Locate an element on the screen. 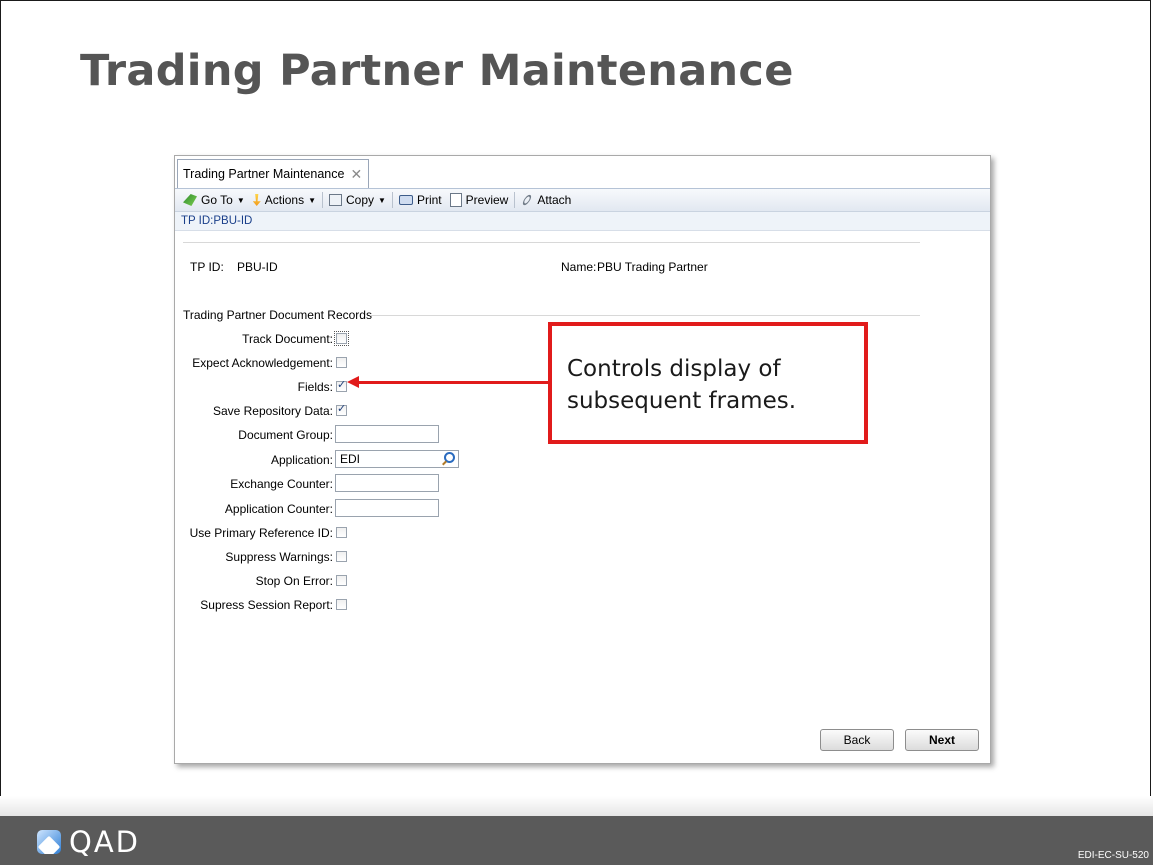  goto-label: Go To is located at coordinates (217, 200).